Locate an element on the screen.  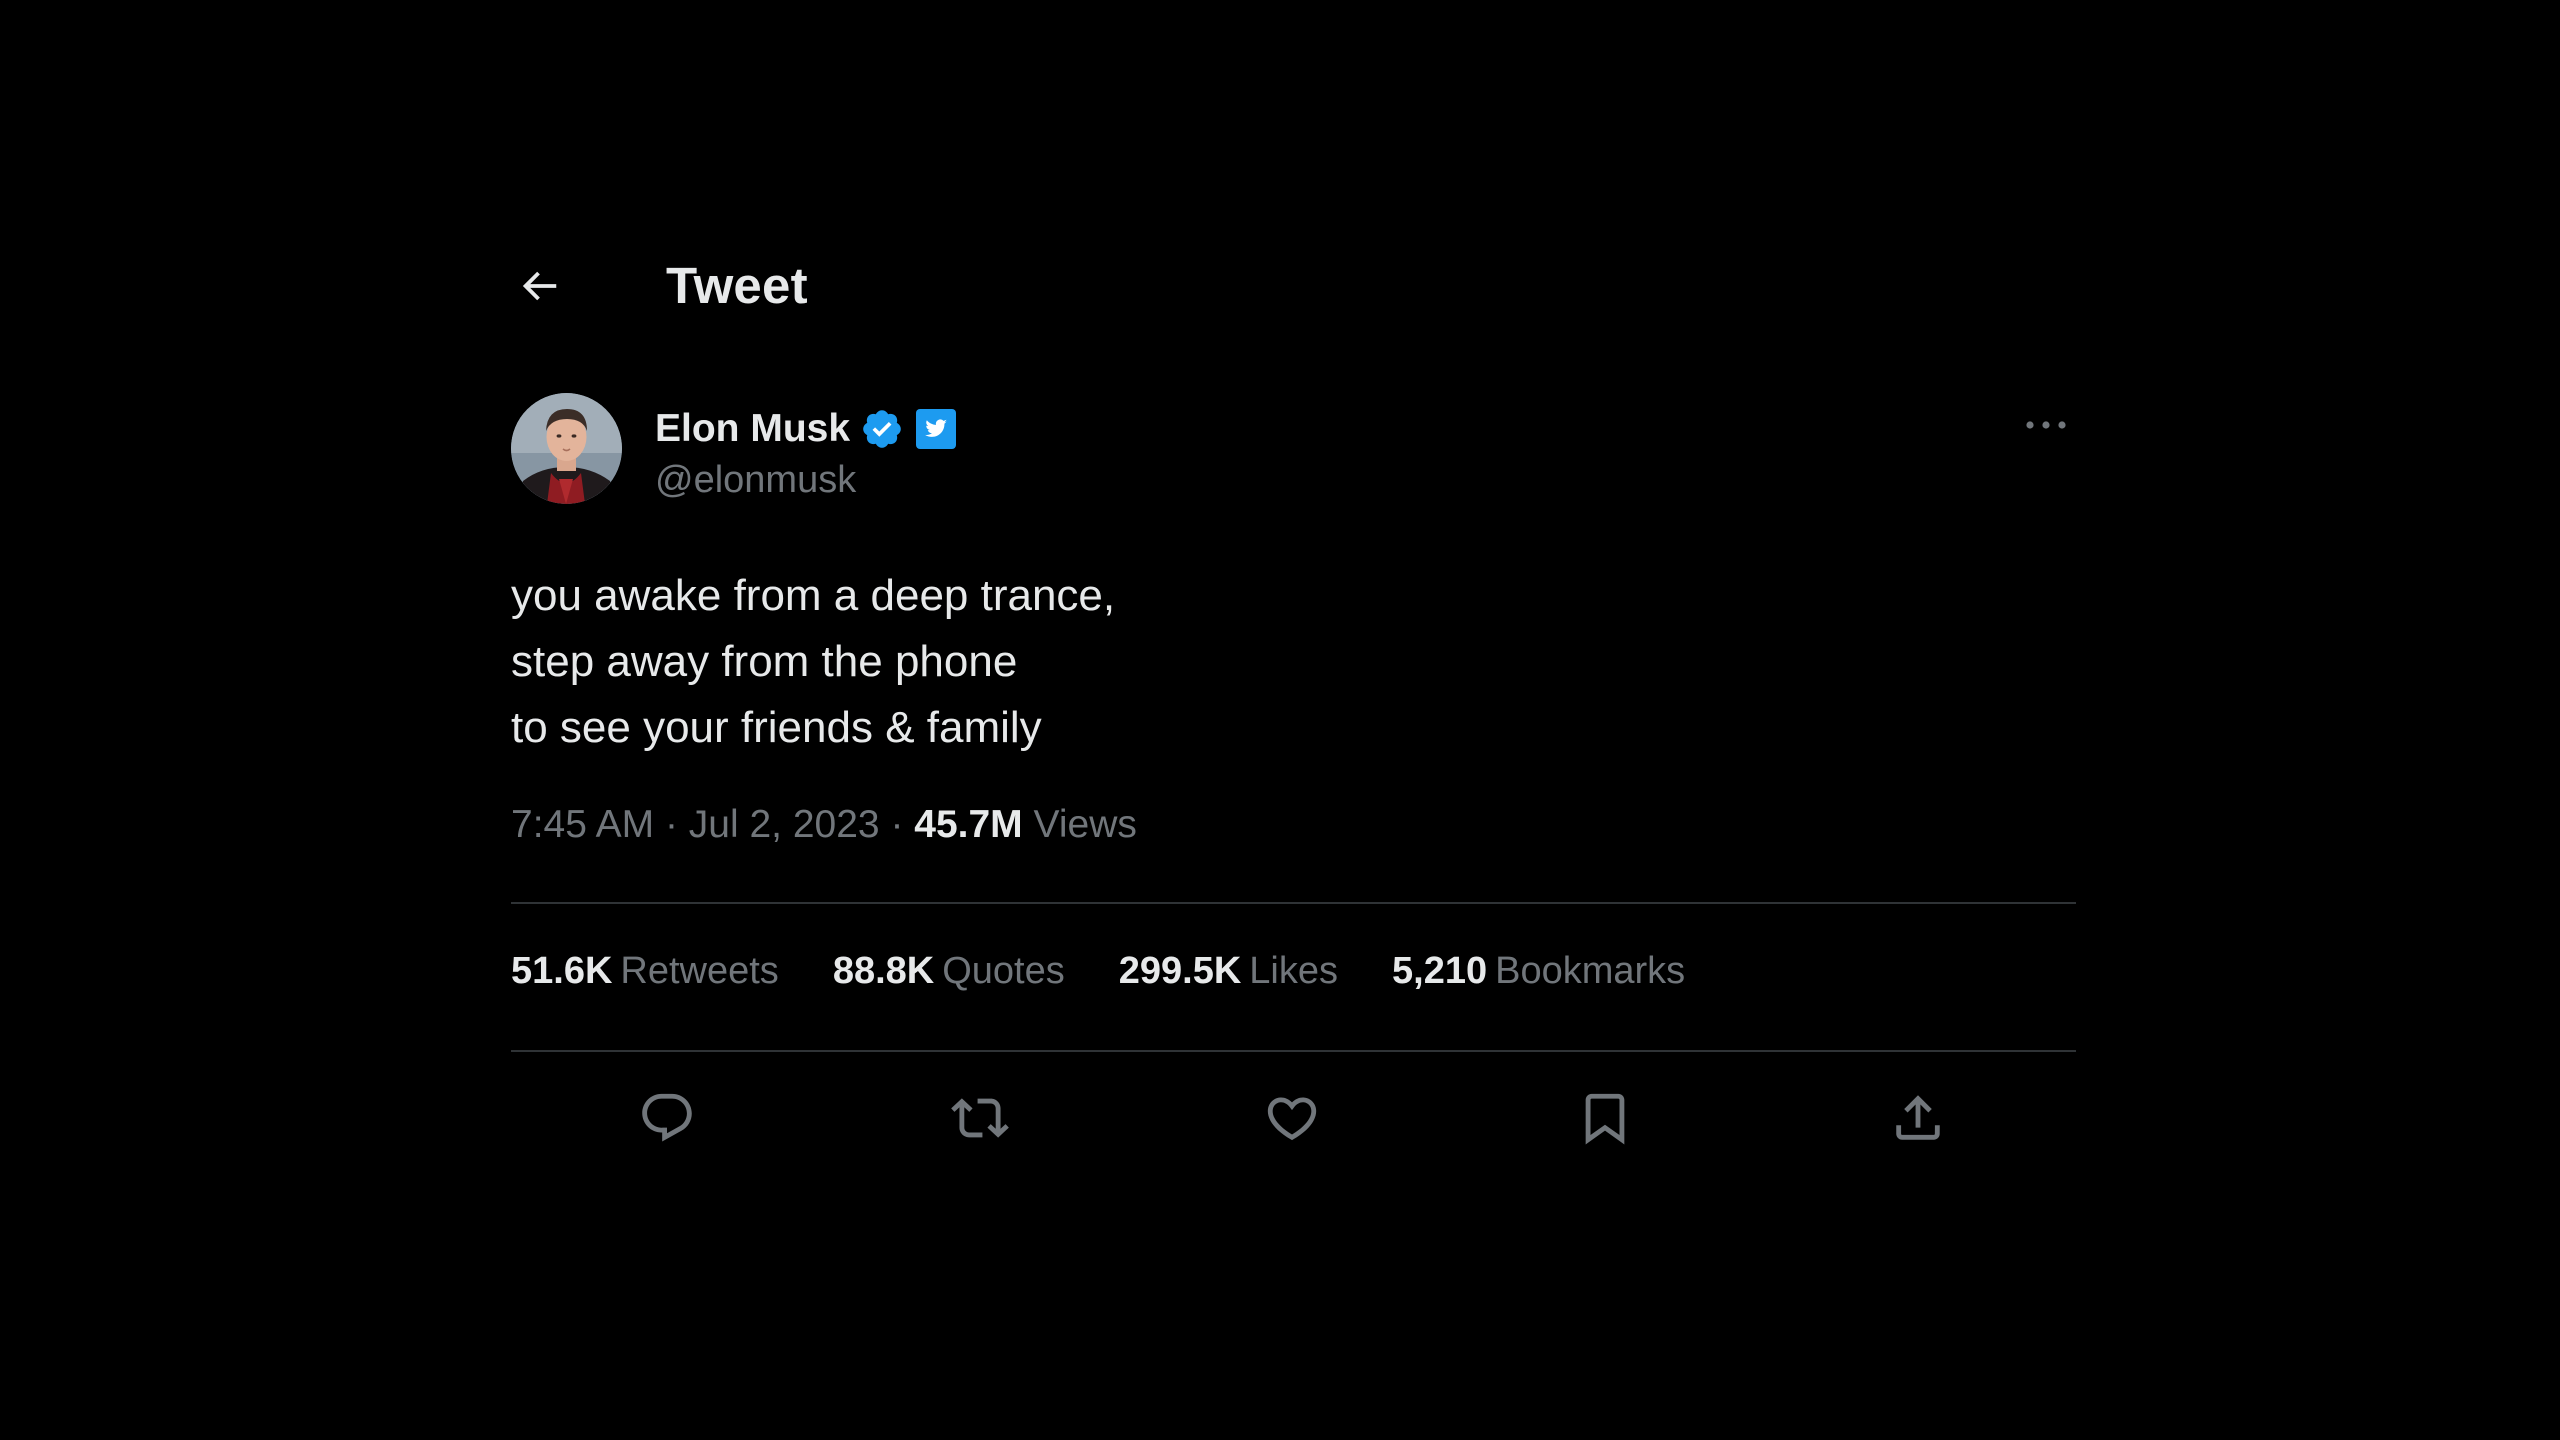
more-icon is located at coordinates (2046, 425).